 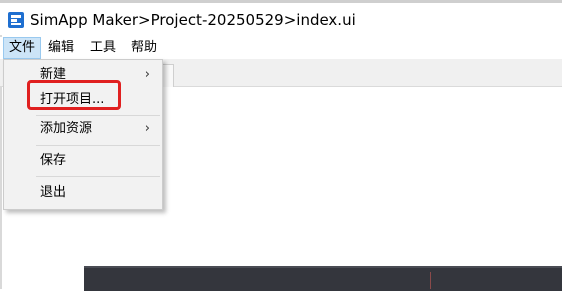 I want to click on menu-item-label: 添加资源, so click(x=66, y=128).